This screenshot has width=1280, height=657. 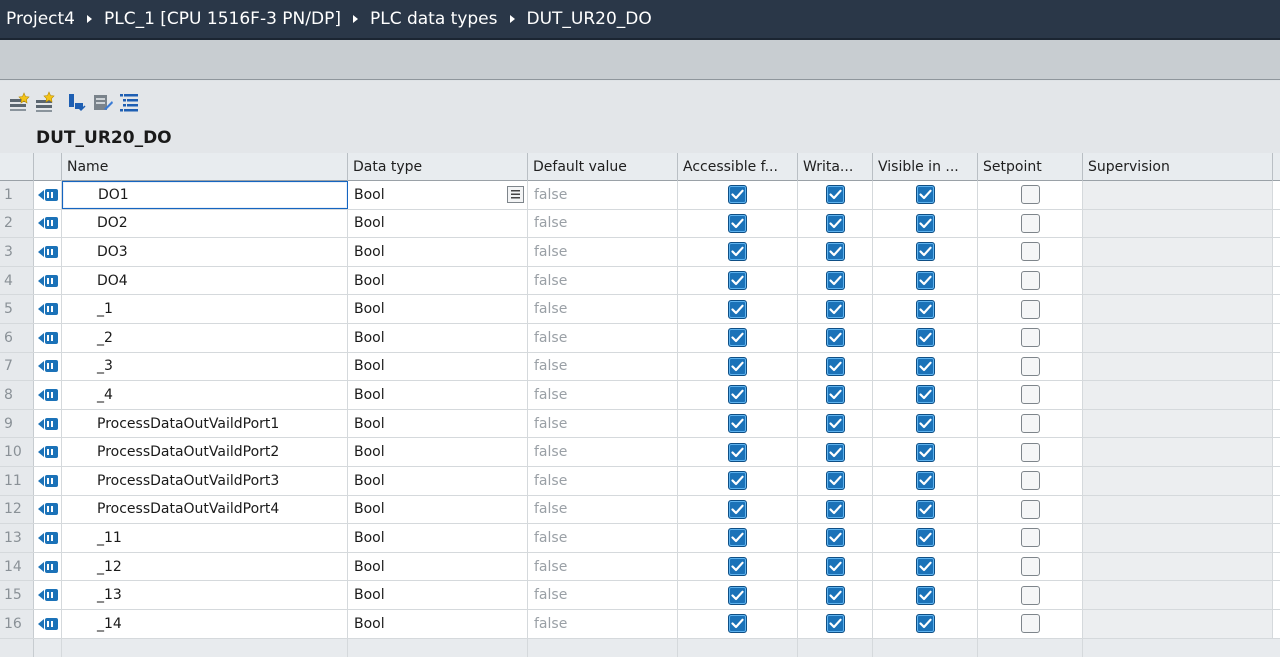 What do you see at coordinates (1030, 167) in the screenshot?
I see `header-setpoint: Setpoint` at bounding box center [1030, 167].